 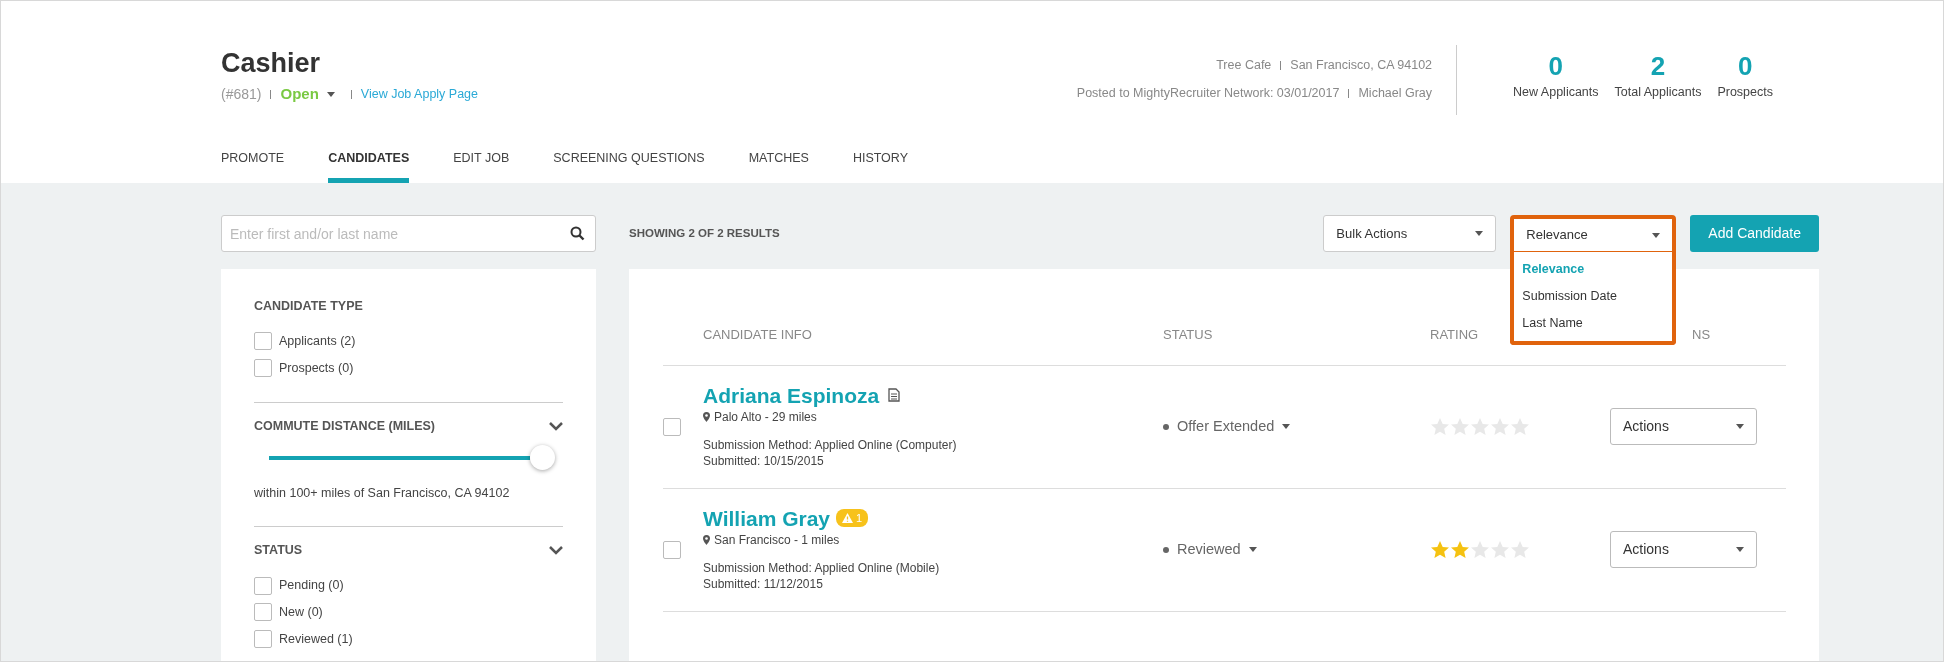 What do you see at coordinates (369, 166) in the screenshot?
I see `nav-tab: CANDIDATES` at bounding box center [369, 166].